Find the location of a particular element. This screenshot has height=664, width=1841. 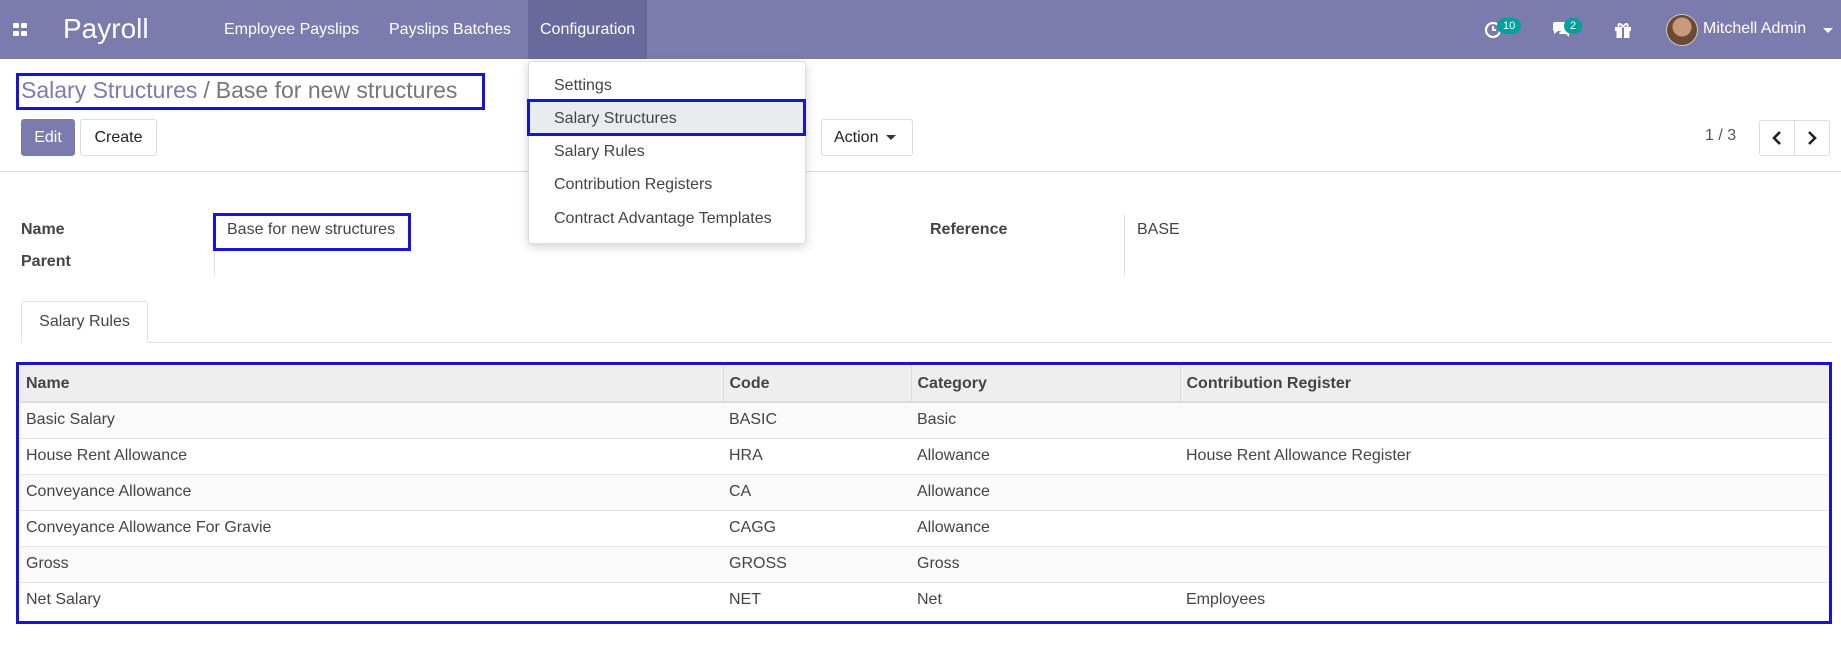

chevron-right-icon is located at coordinates (1812, 138).